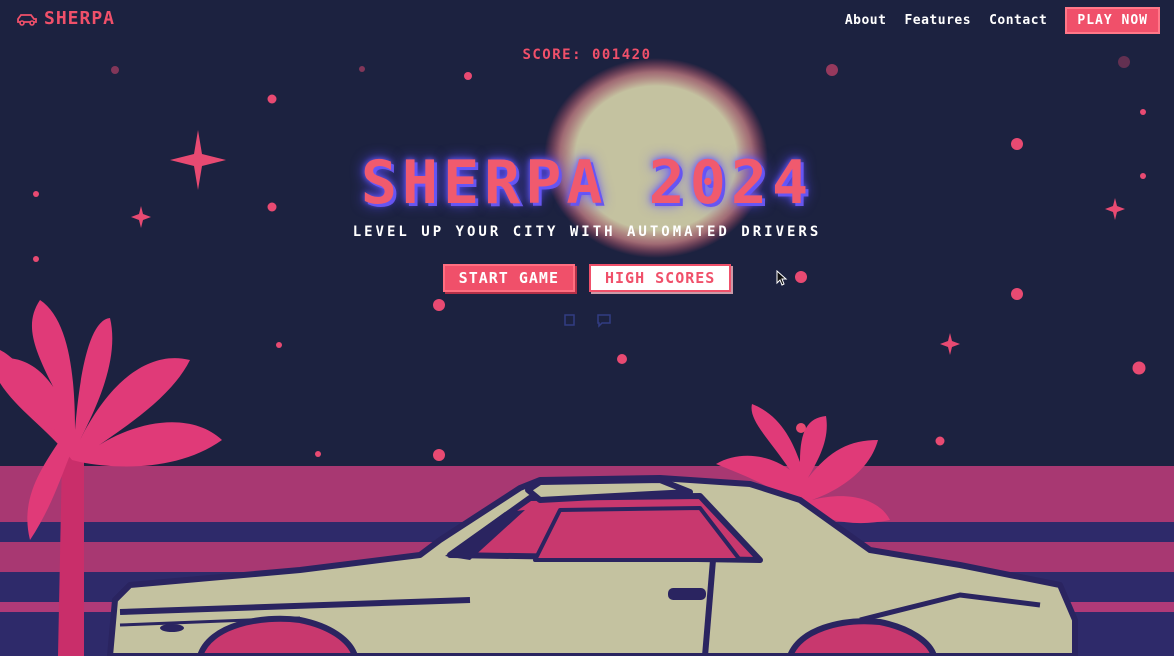 The image size is (1174, 656). Describe the element at coordinates (782, 278) in the screenshot. I see `mouse-cursor-icon` at that location.